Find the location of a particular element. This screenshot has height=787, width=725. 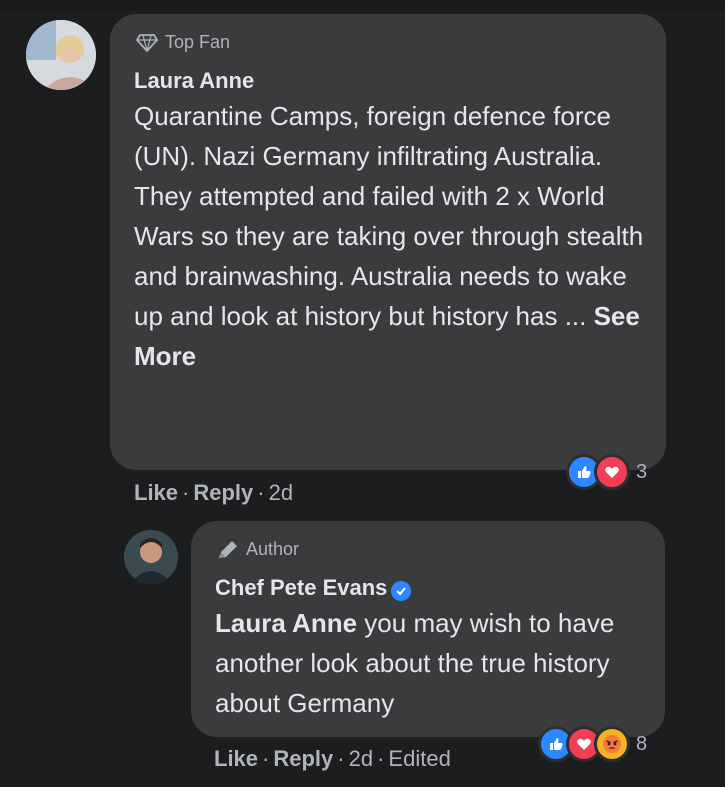

previous-comment-edge is located at coordinates (362, 5).